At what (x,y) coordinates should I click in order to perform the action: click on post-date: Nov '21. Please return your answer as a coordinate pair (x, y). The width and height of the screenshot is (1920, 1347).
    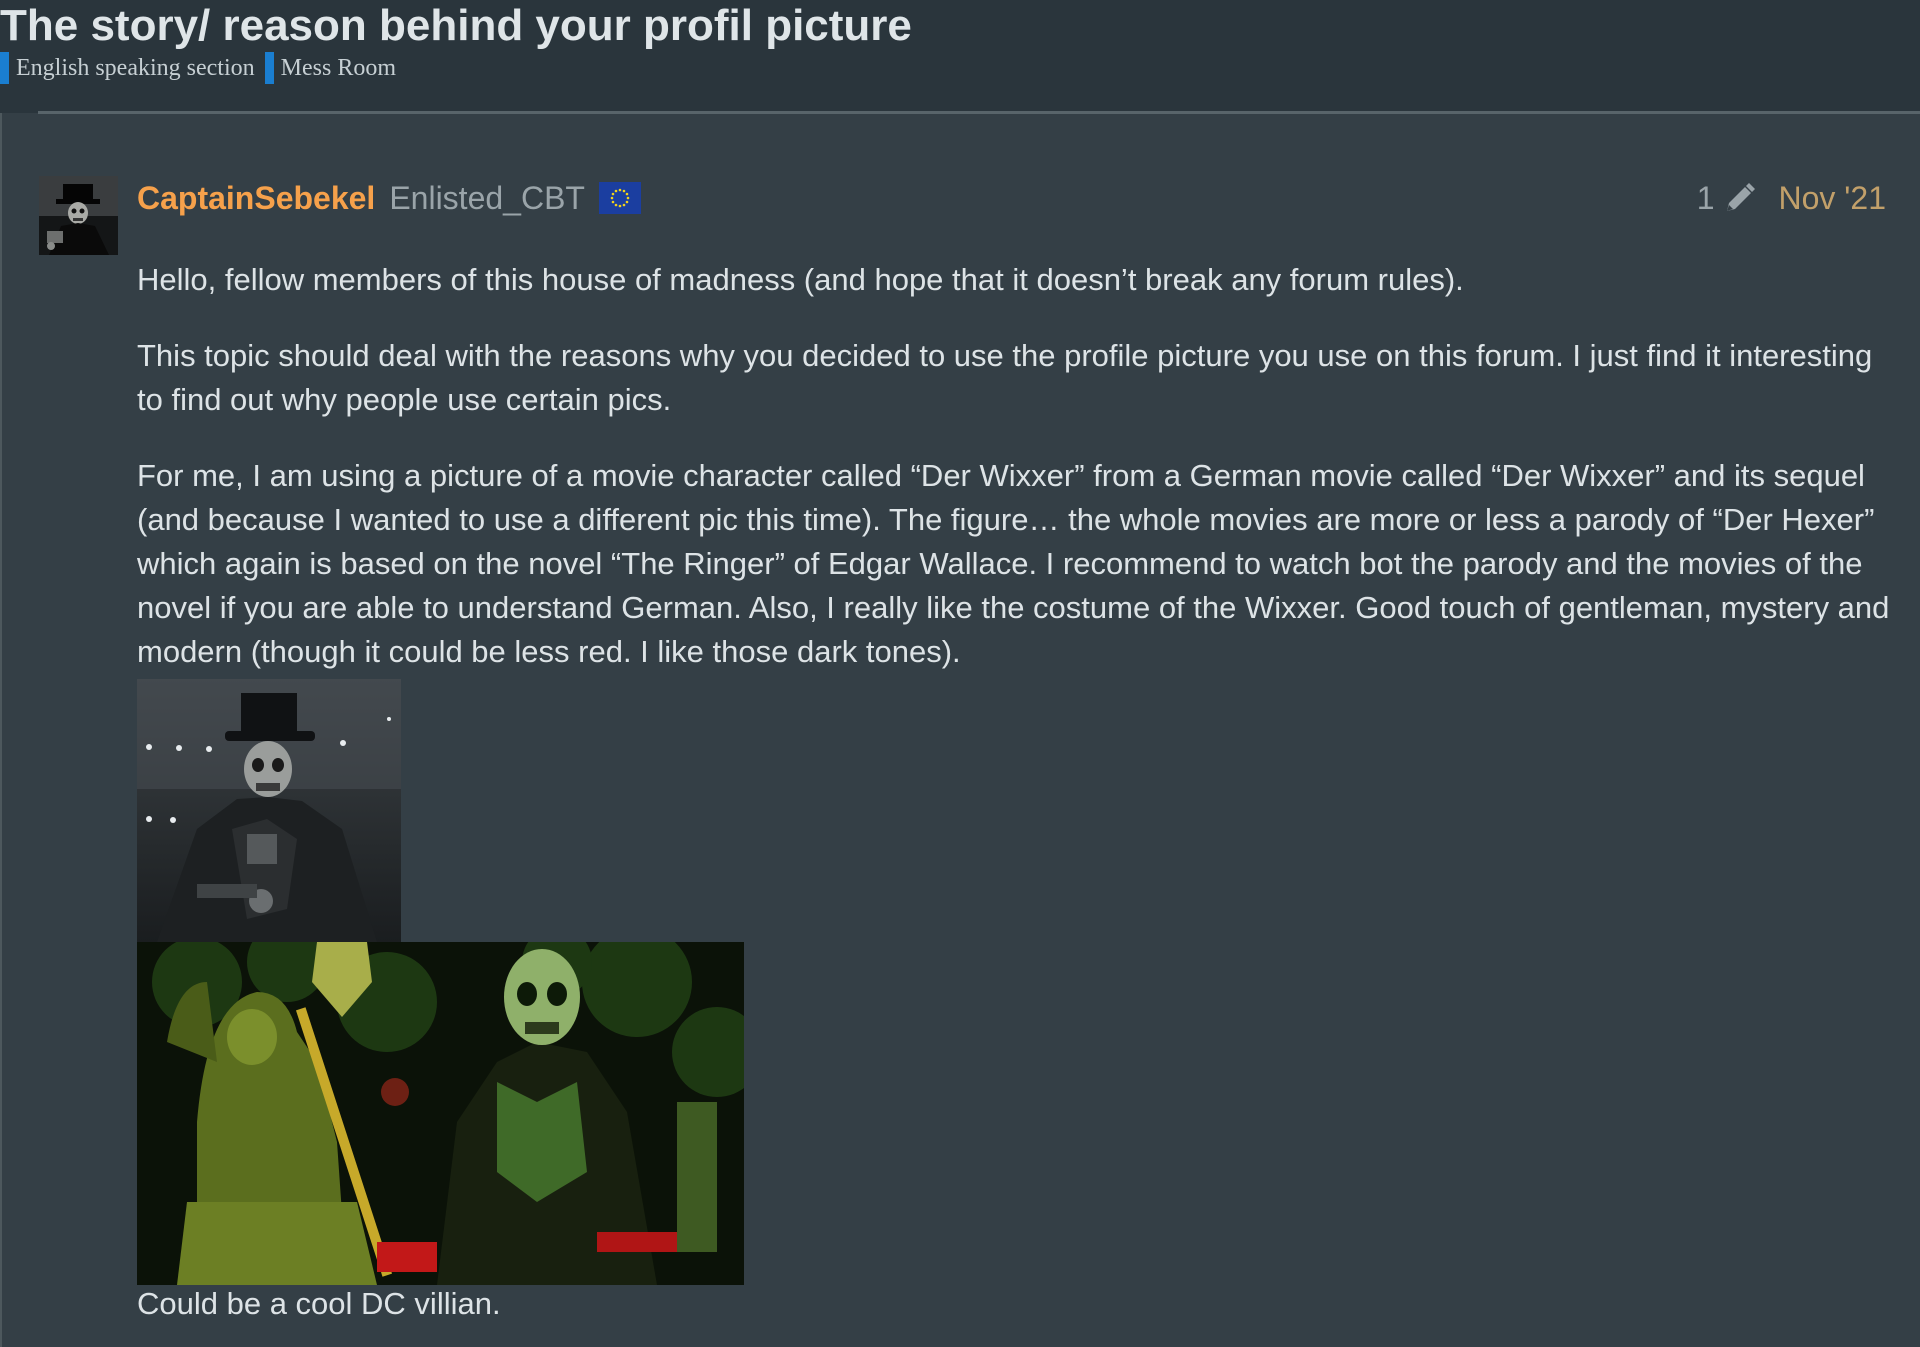
    Looking at the image, I should click on (1833, 198).